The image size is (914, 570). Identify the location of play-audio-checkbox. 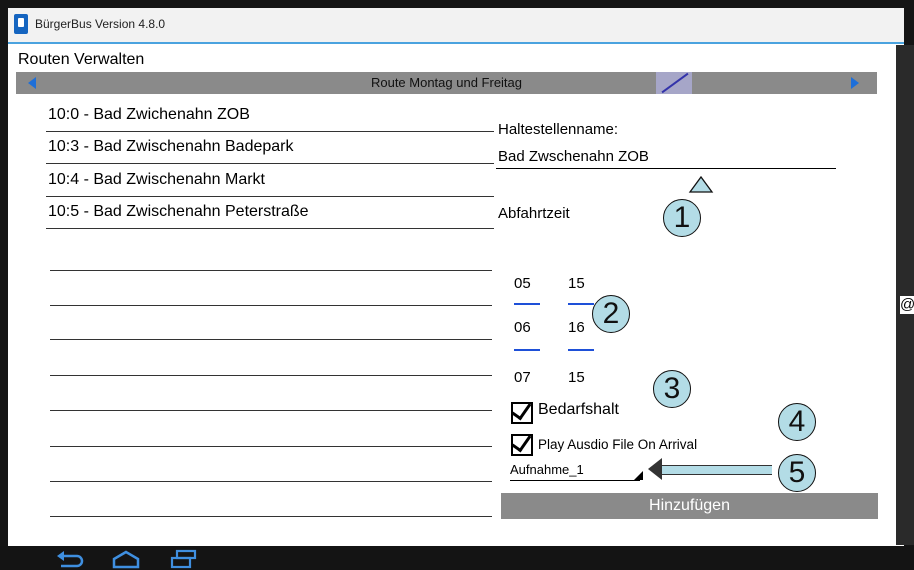
(522, 445).